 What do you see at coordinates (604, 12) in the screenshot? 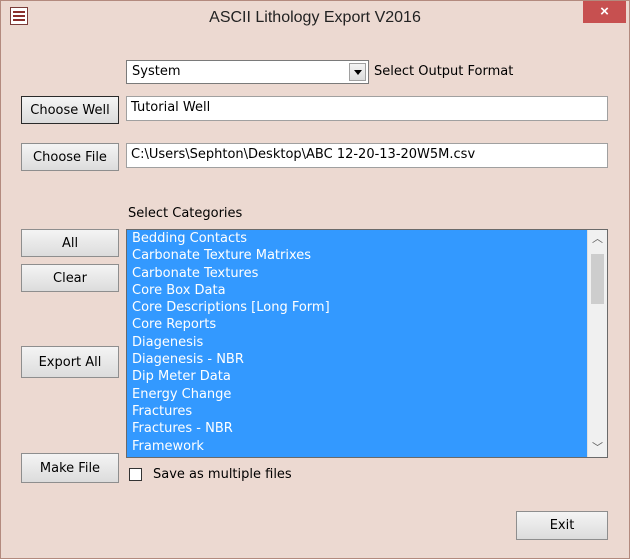
I see `close-button: ×` at bounding box center [604, 12].